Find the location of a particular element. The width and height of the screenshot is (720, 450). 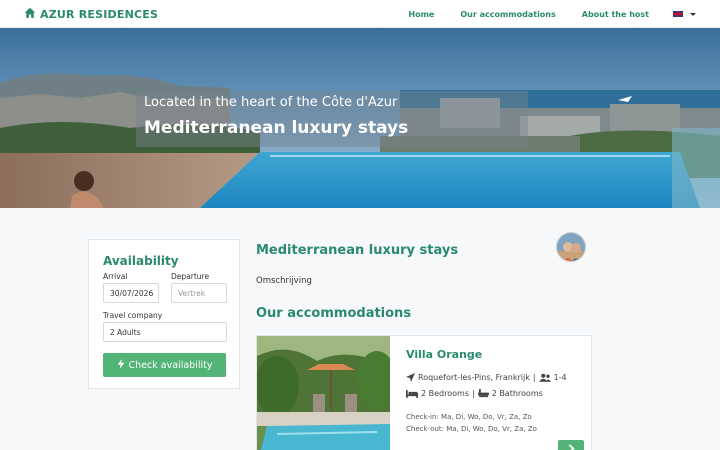

users-icon is located at coordinates (544, 377).